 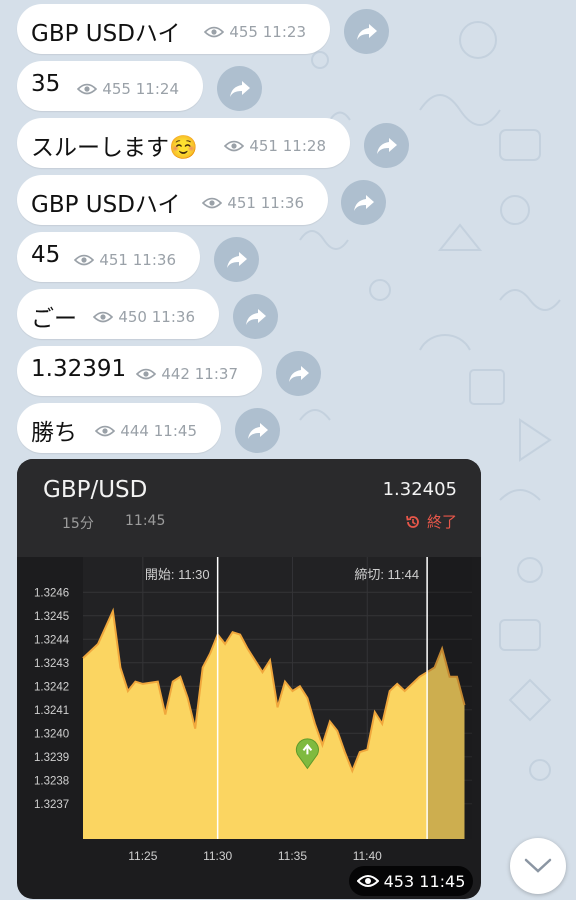 What do you see at coordinates (51, 781) in the screenshot?
I see `y-tick-label: 1.3238` at bounding box center [51, 781].